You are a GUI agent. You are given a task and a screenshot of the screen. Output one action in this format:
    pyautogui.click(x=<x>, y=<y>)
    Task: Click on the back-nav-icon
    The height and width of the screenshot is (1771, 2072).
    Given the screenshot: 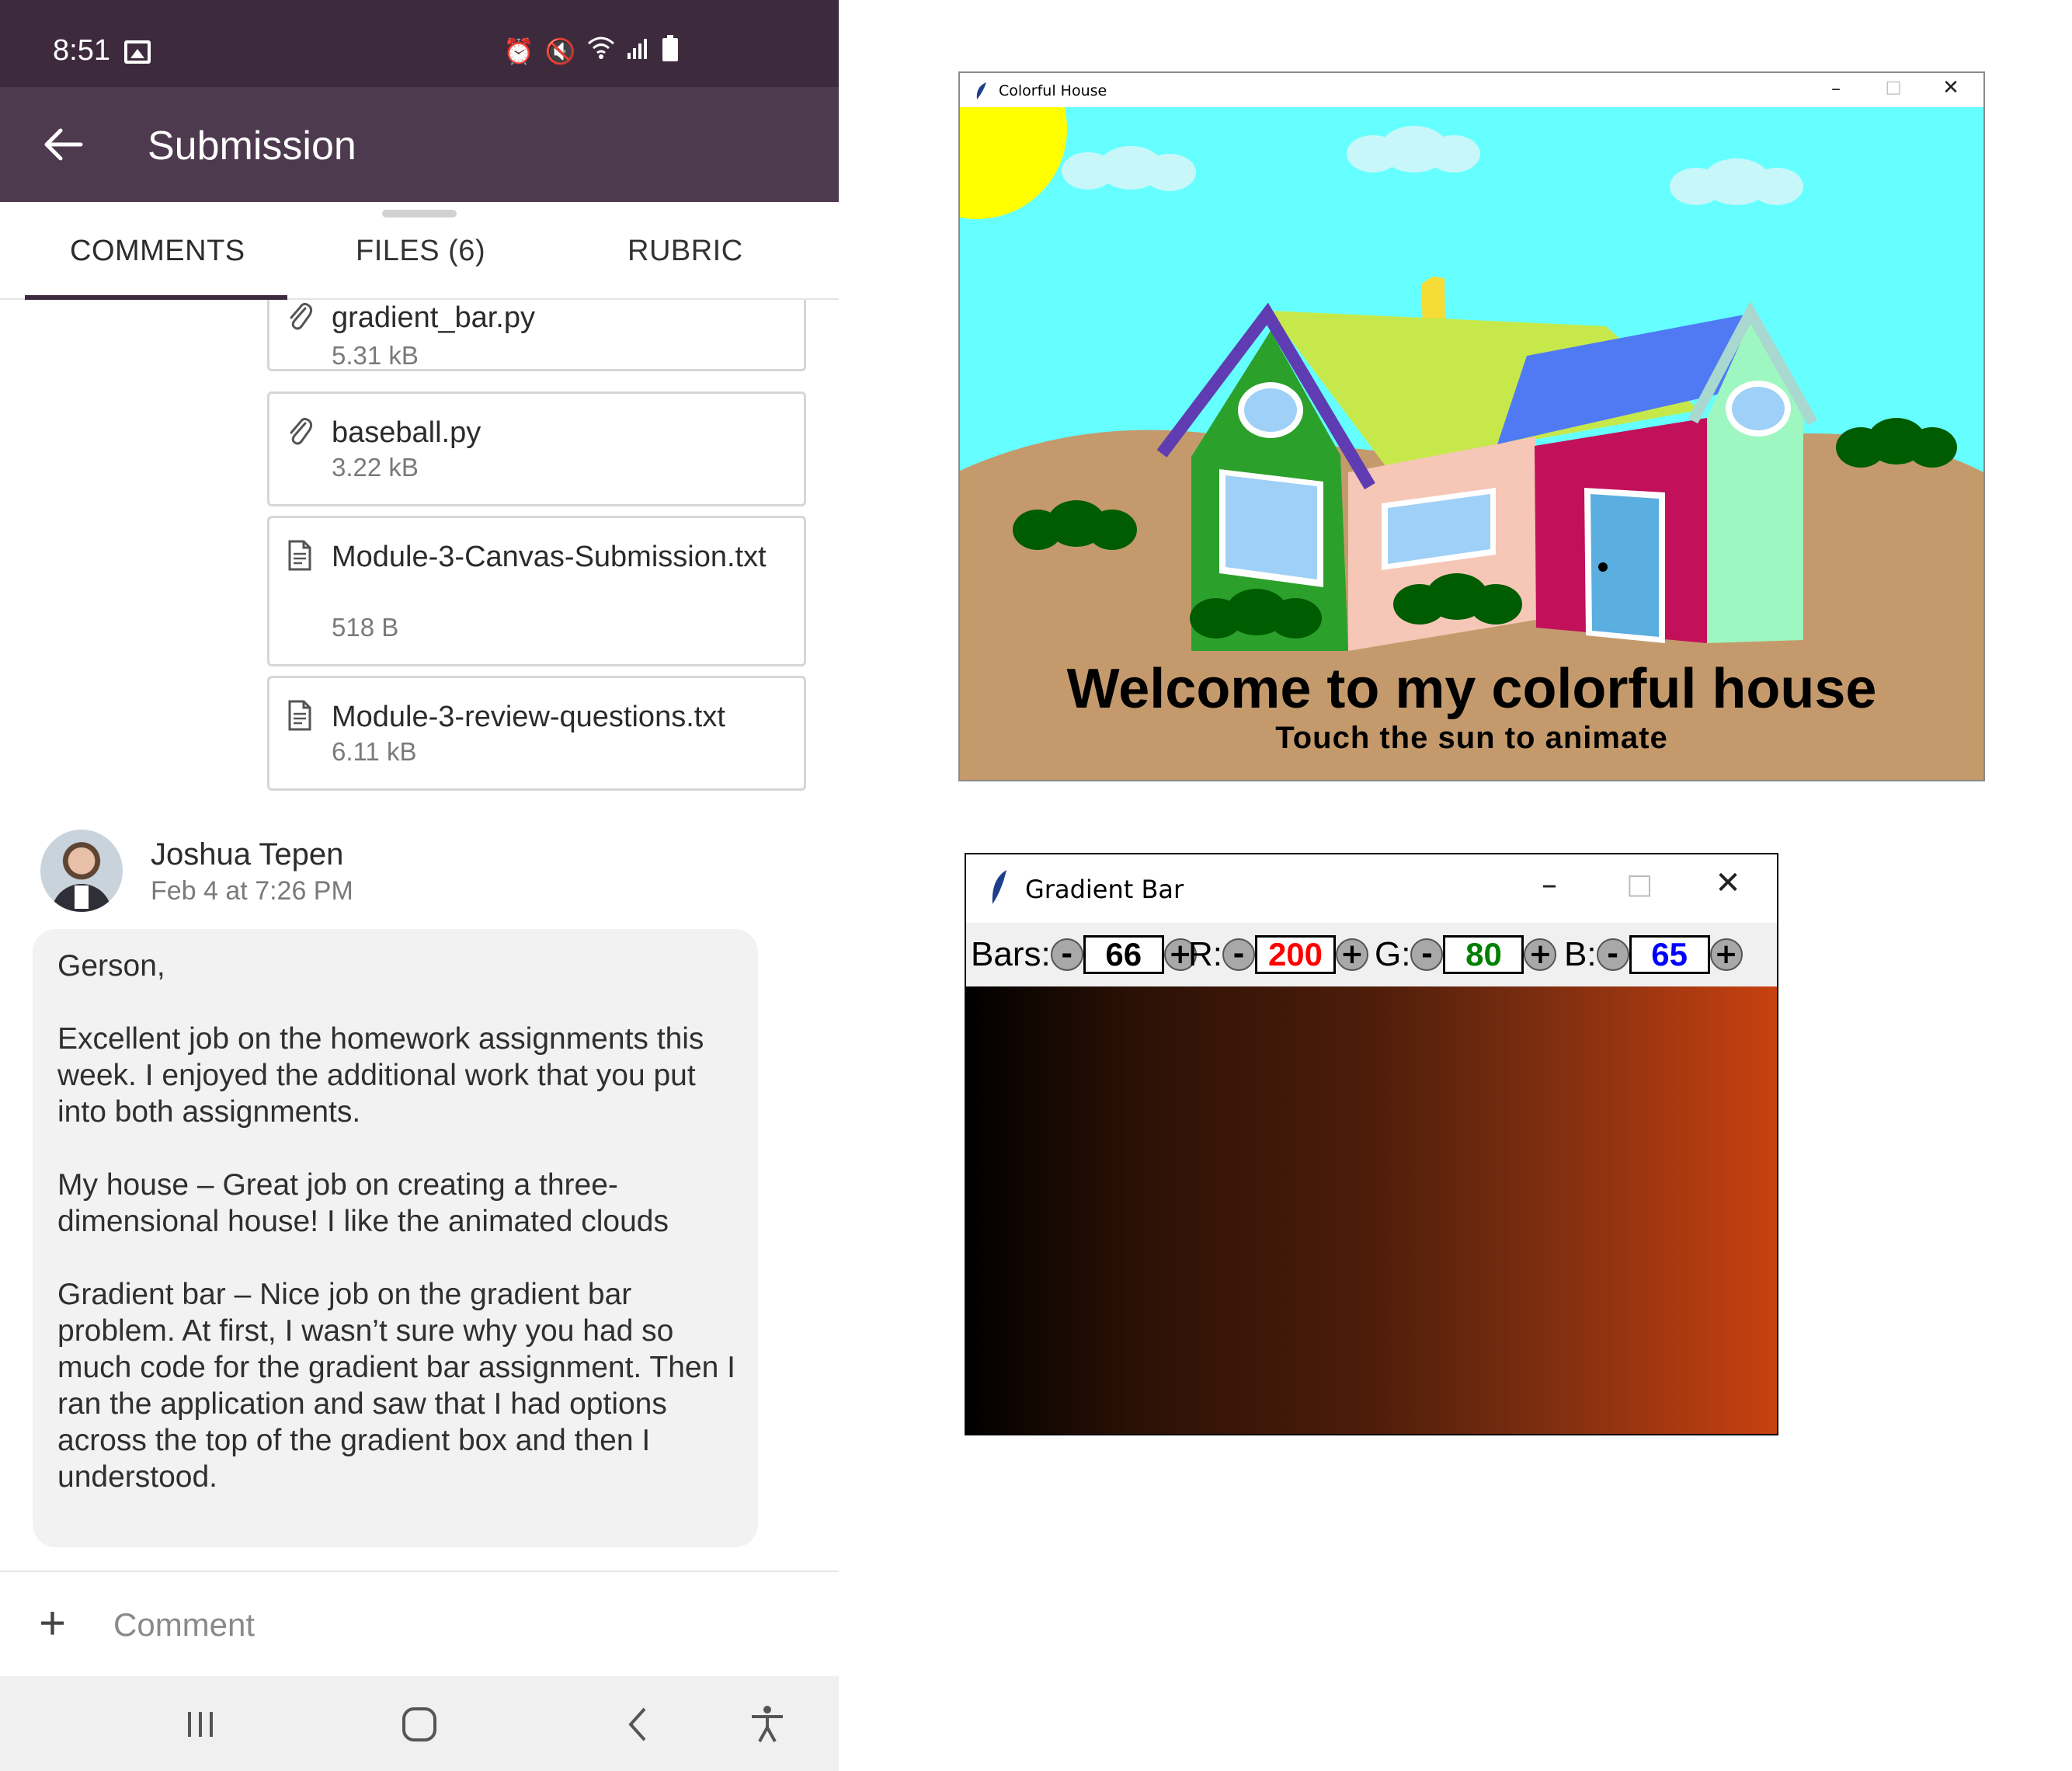 What is the action you would take?
    pyautogui.click(x=638, y=1724)
    